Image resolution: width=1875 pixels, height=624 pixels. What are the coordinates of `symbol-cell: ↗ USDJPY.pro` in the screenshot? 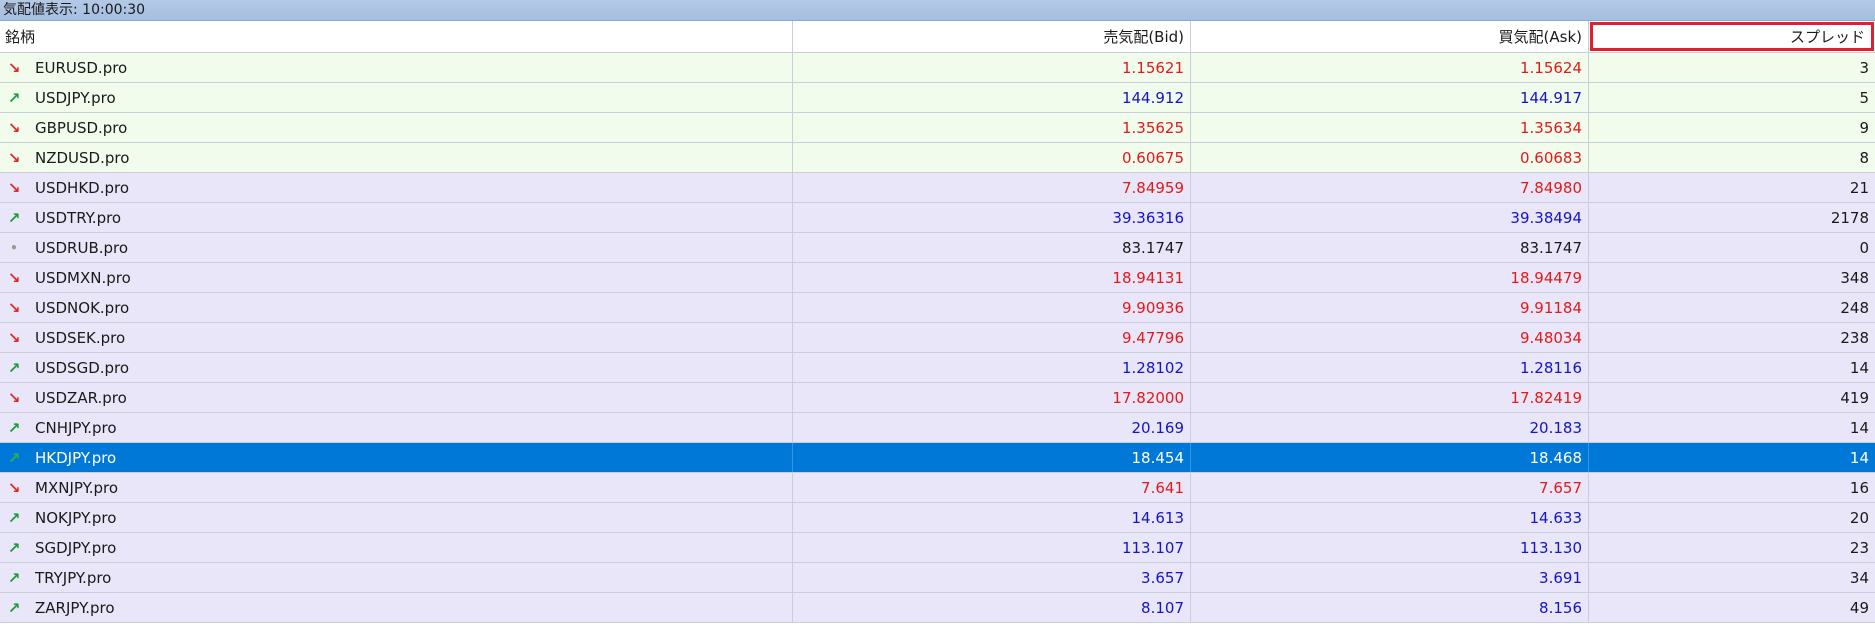 It's located at (396, 97).